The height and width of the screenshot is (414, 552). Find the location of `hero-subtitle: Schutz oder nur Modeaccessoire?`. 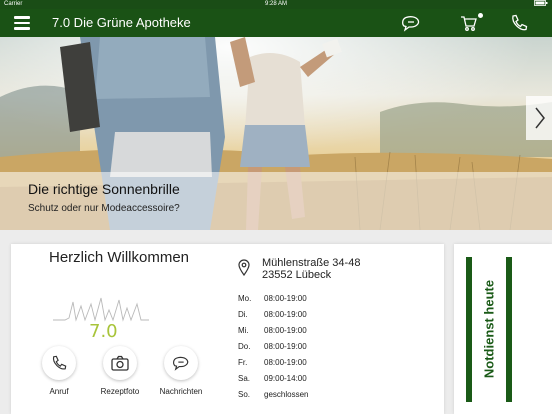

hero-subtitle: Schutz oder nur Modeaccessoire? is located at coordinates (104, 208).